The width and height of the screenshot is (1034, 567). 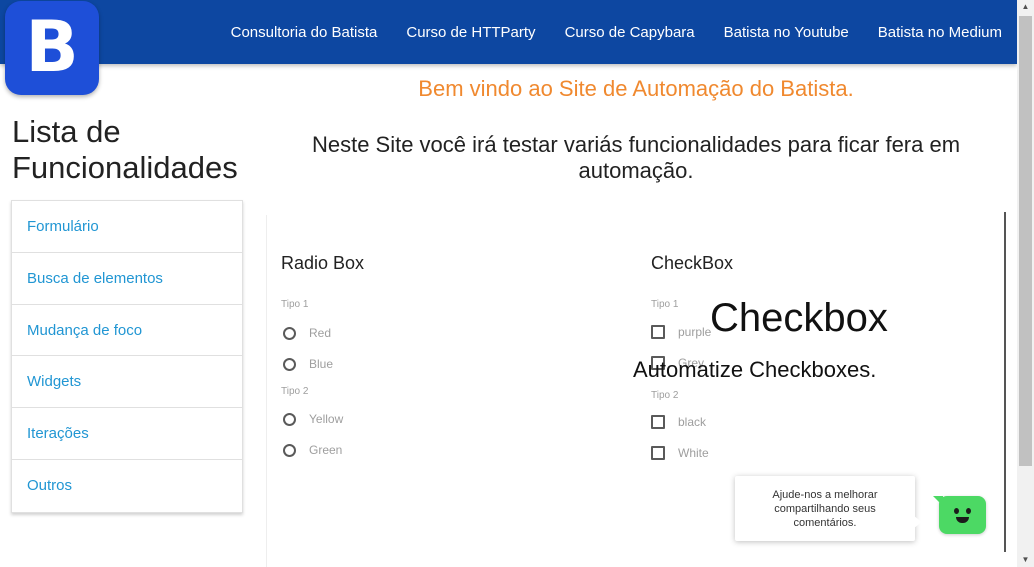 What do you see at coordinates (321, 364) in the screenshot?
I see `radio-label-blue: Blue` at bounding box center [321, 364].